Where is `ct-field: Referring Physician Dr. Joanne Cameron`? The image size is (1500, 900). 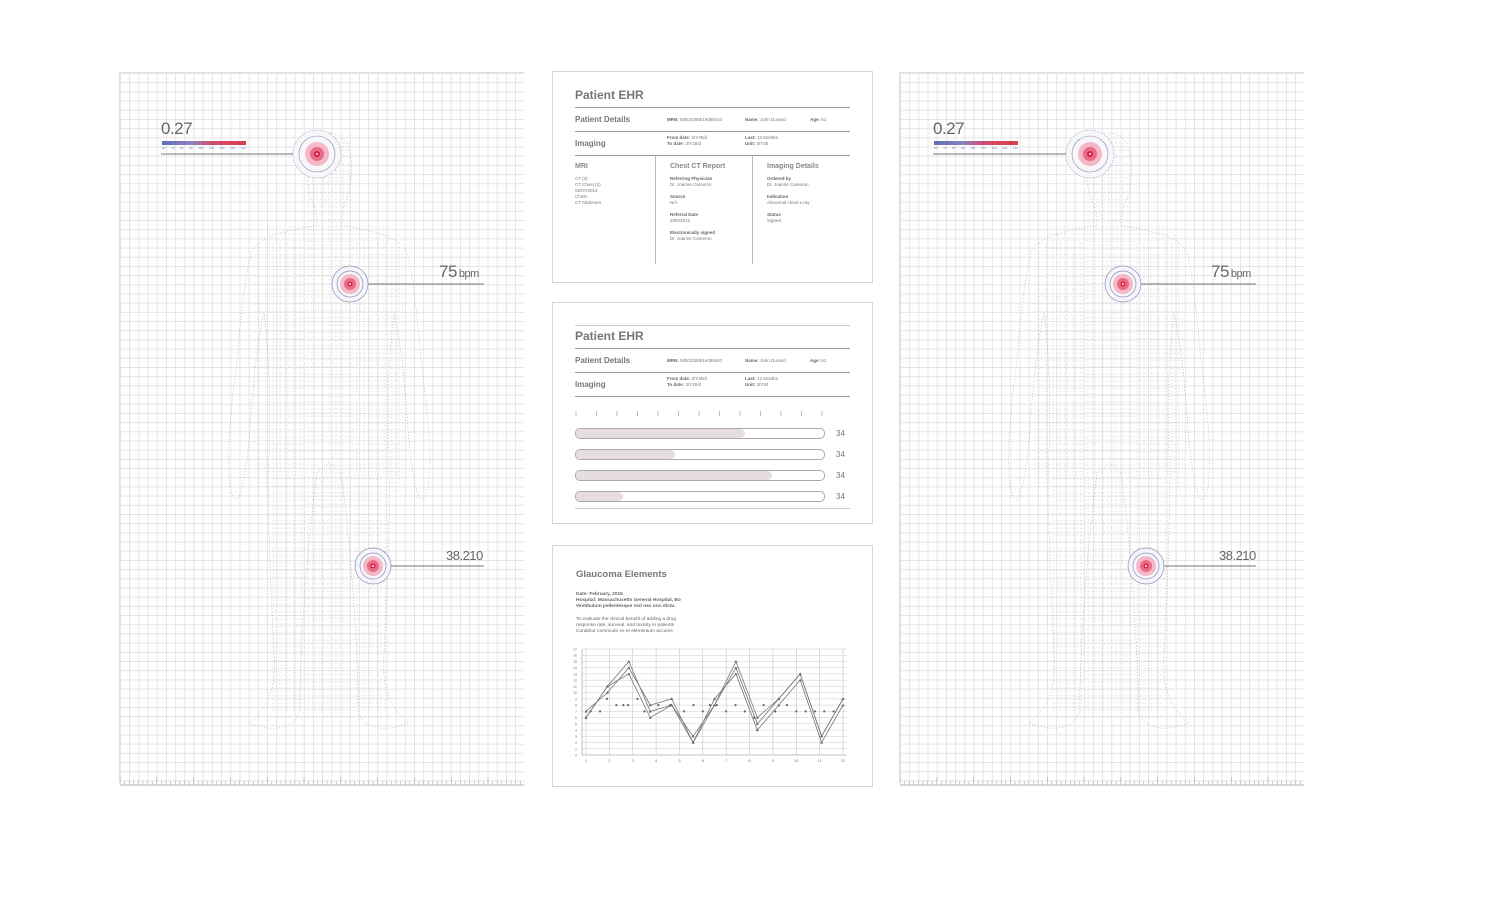 ct-field: Referring Physician Dr. Joanne Cameron is located at coordinates (691, 181).